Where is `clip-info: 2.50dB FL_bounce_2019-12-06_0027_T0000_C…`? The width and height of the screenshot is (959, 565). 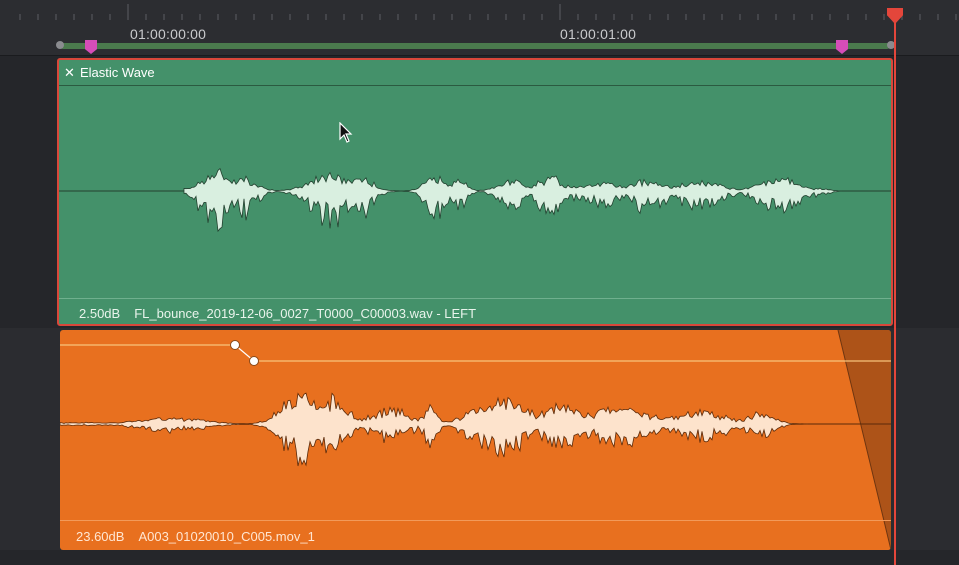
clip-info: 2.50dB FL_bounce_2019-12-06_0027_T0000_C… is located at coordinates (277, 313).